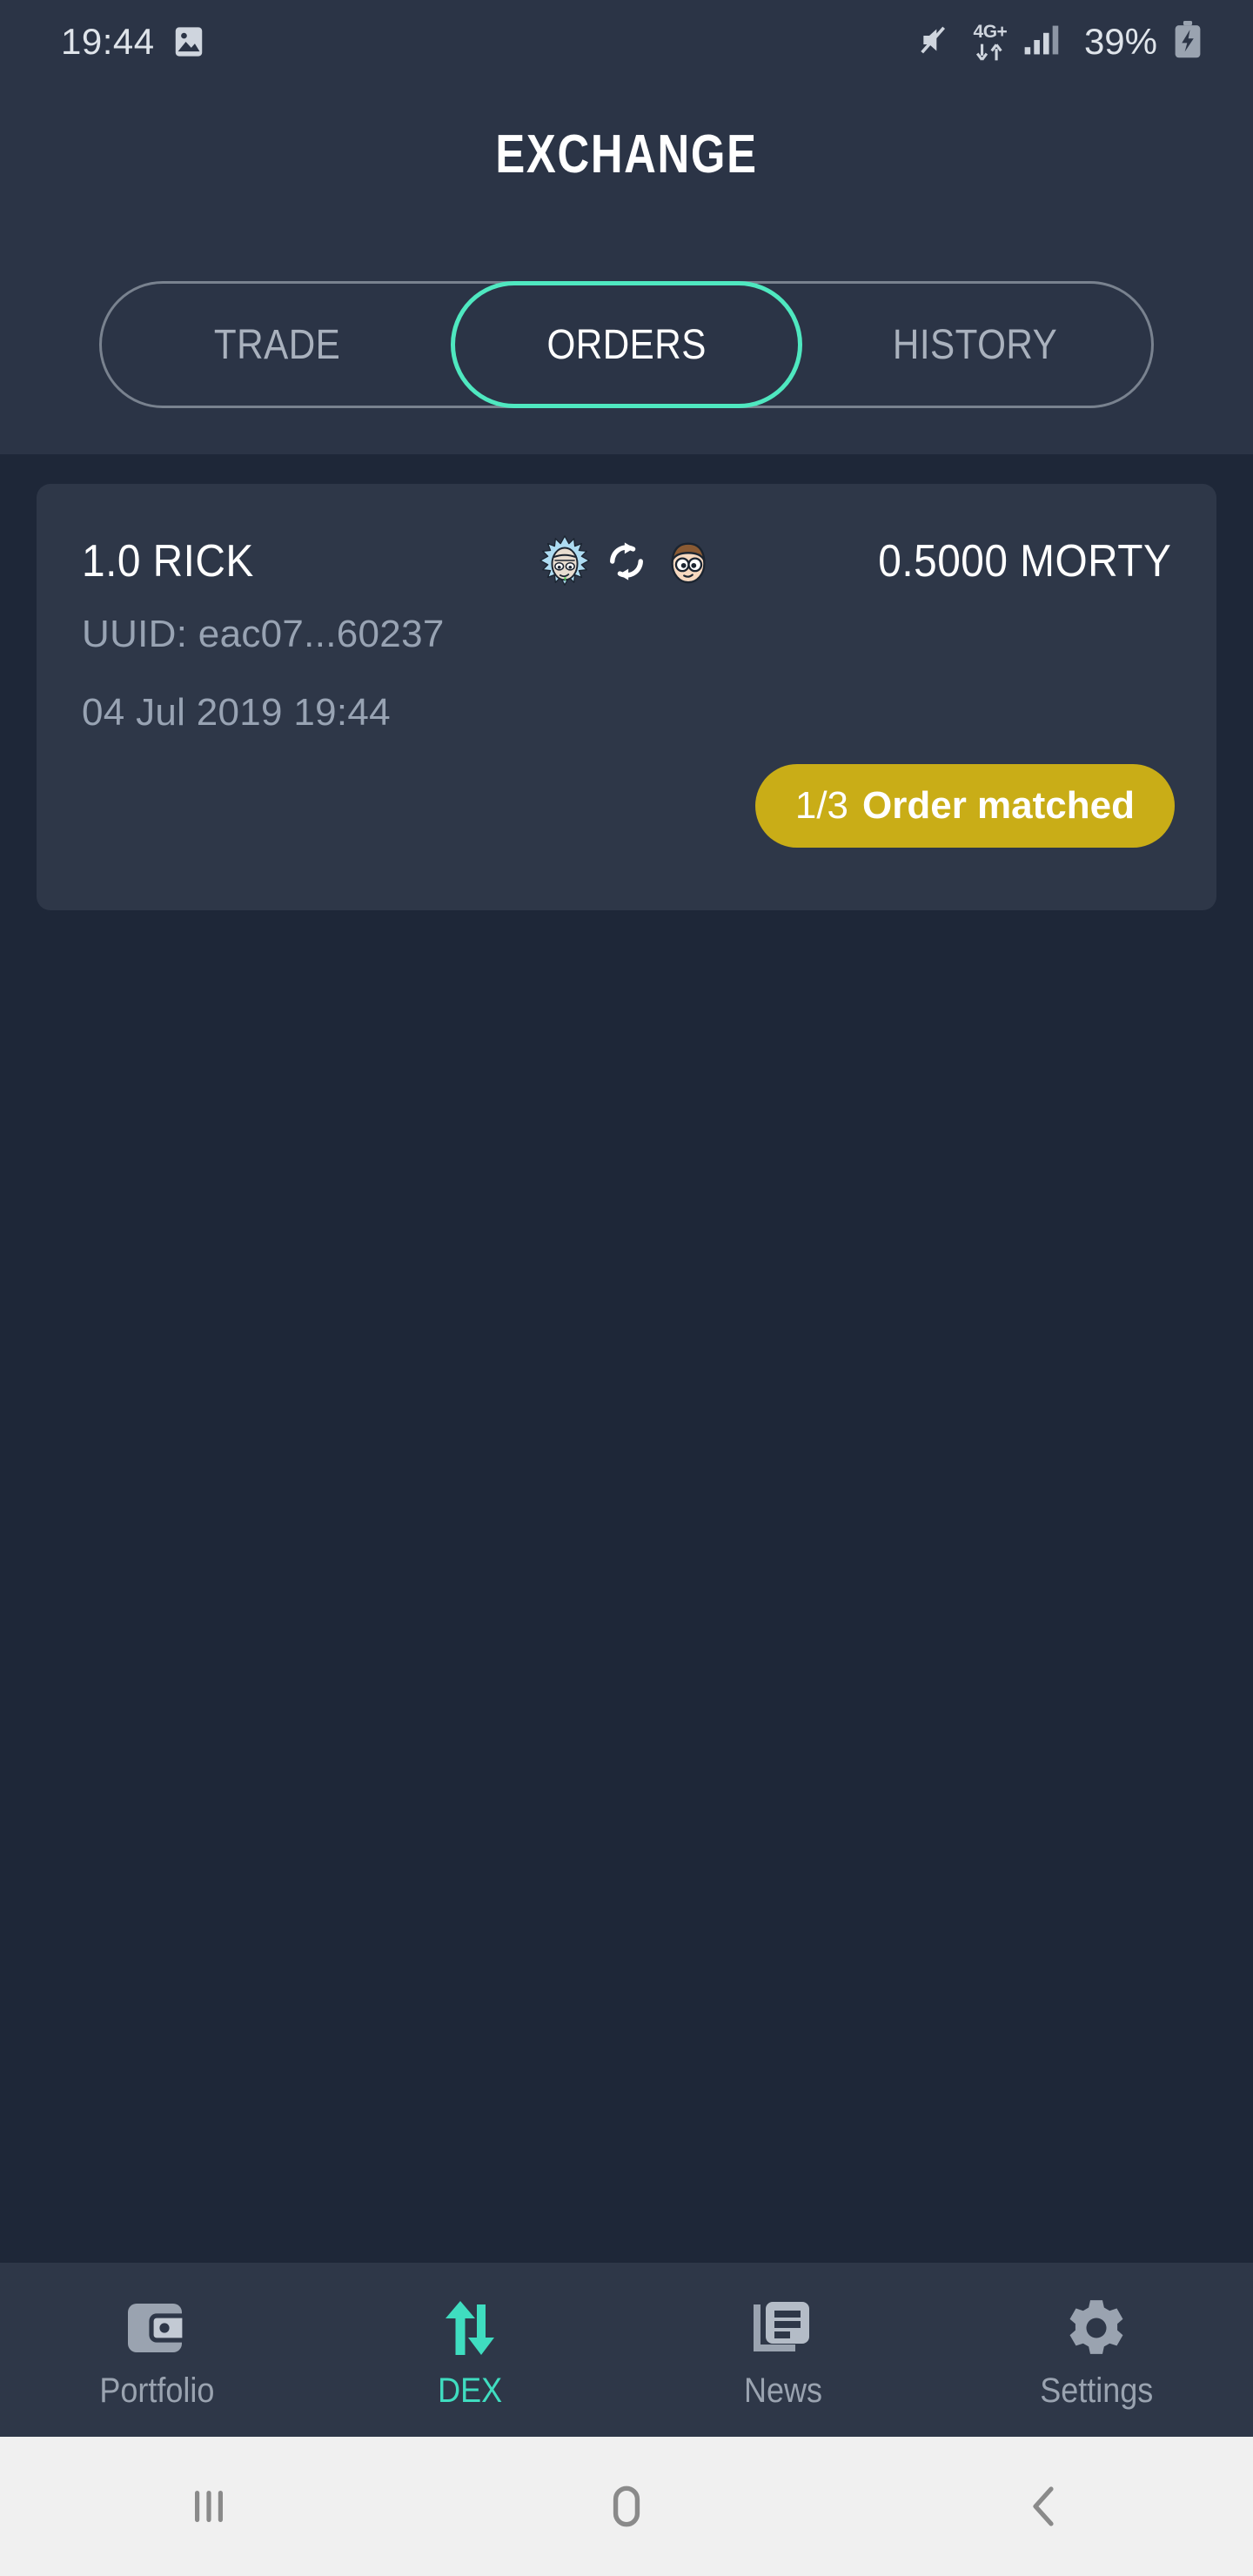  I want to click on news-article-icon, so click(783, 2328).